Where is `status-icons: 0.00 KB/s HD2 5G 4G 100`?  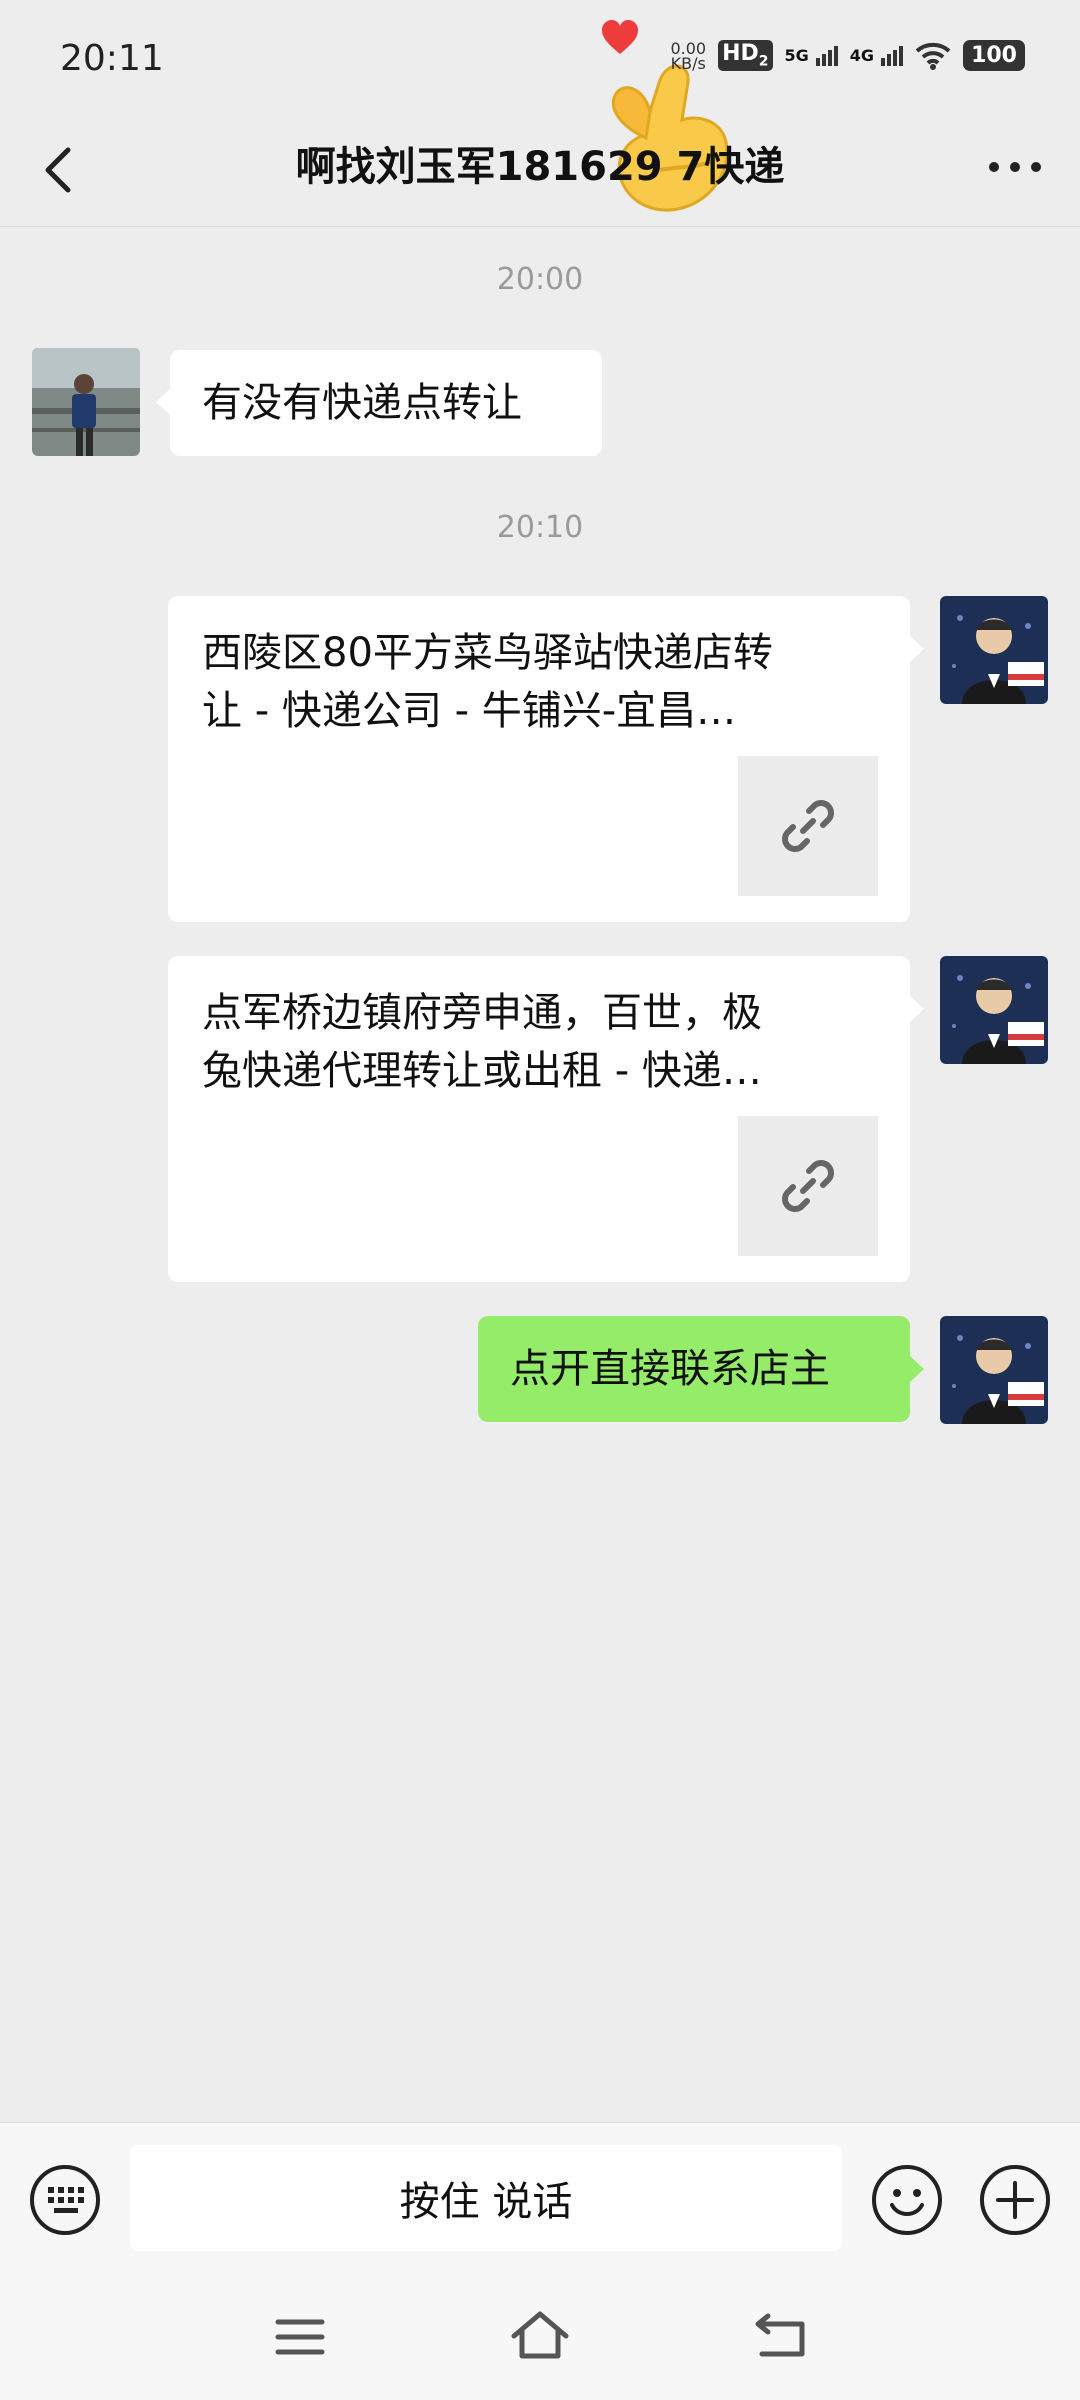
status-icons: 0.00 KB/s HD2 5G 4G 100 is located at coordinates (847, 55).